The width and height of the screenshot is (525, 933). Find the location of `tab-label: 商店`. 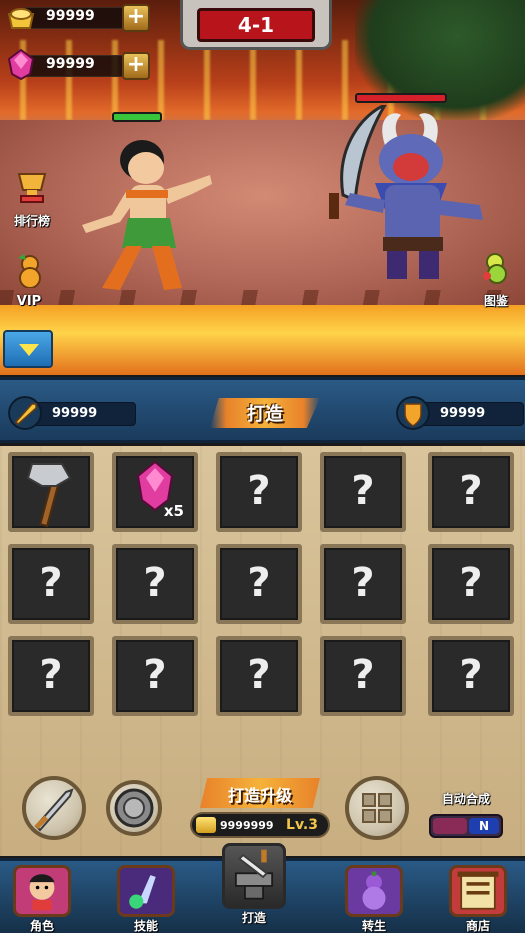

tab-label: 商店 is located at coordinates (477, 926).